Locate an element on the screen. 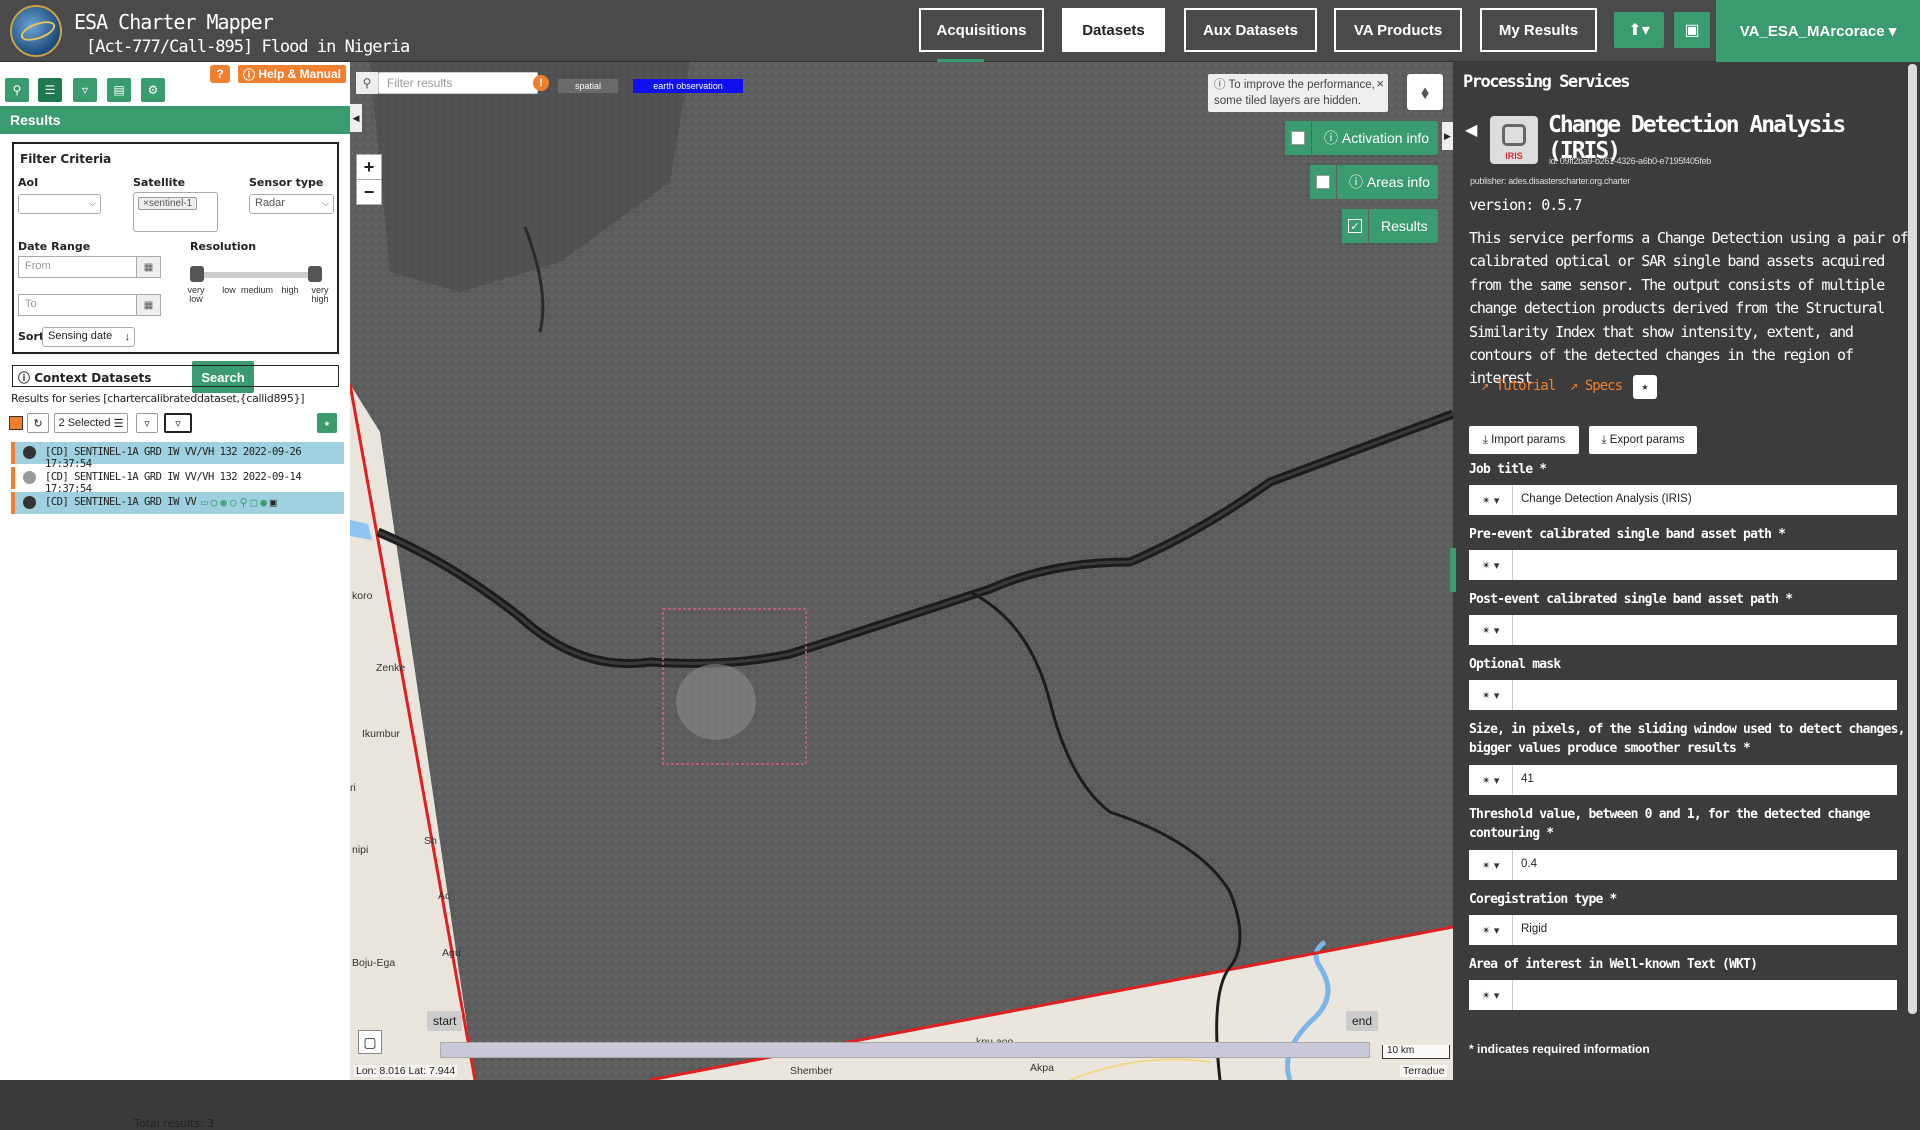 The width and height of the screenshot is (1920, 1130). selection-menu: 2 Selected ☰ is located at coordinates (91, 423).